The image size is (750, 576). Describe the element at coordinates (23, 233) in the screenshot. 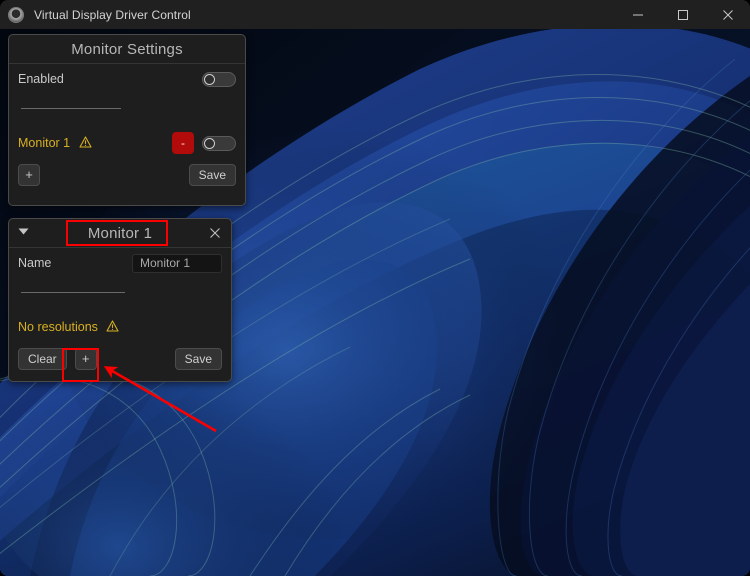

I see `caret-down-icon` at that location.